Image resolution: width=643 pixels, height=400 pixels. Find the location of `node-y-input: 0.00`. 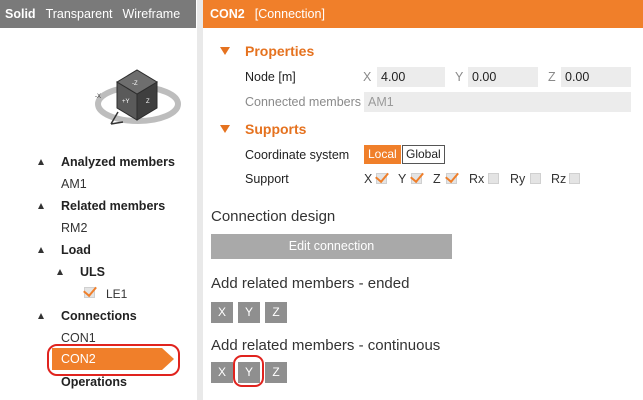

node-y-input: 0.00 is located at coordinates (503, 77).